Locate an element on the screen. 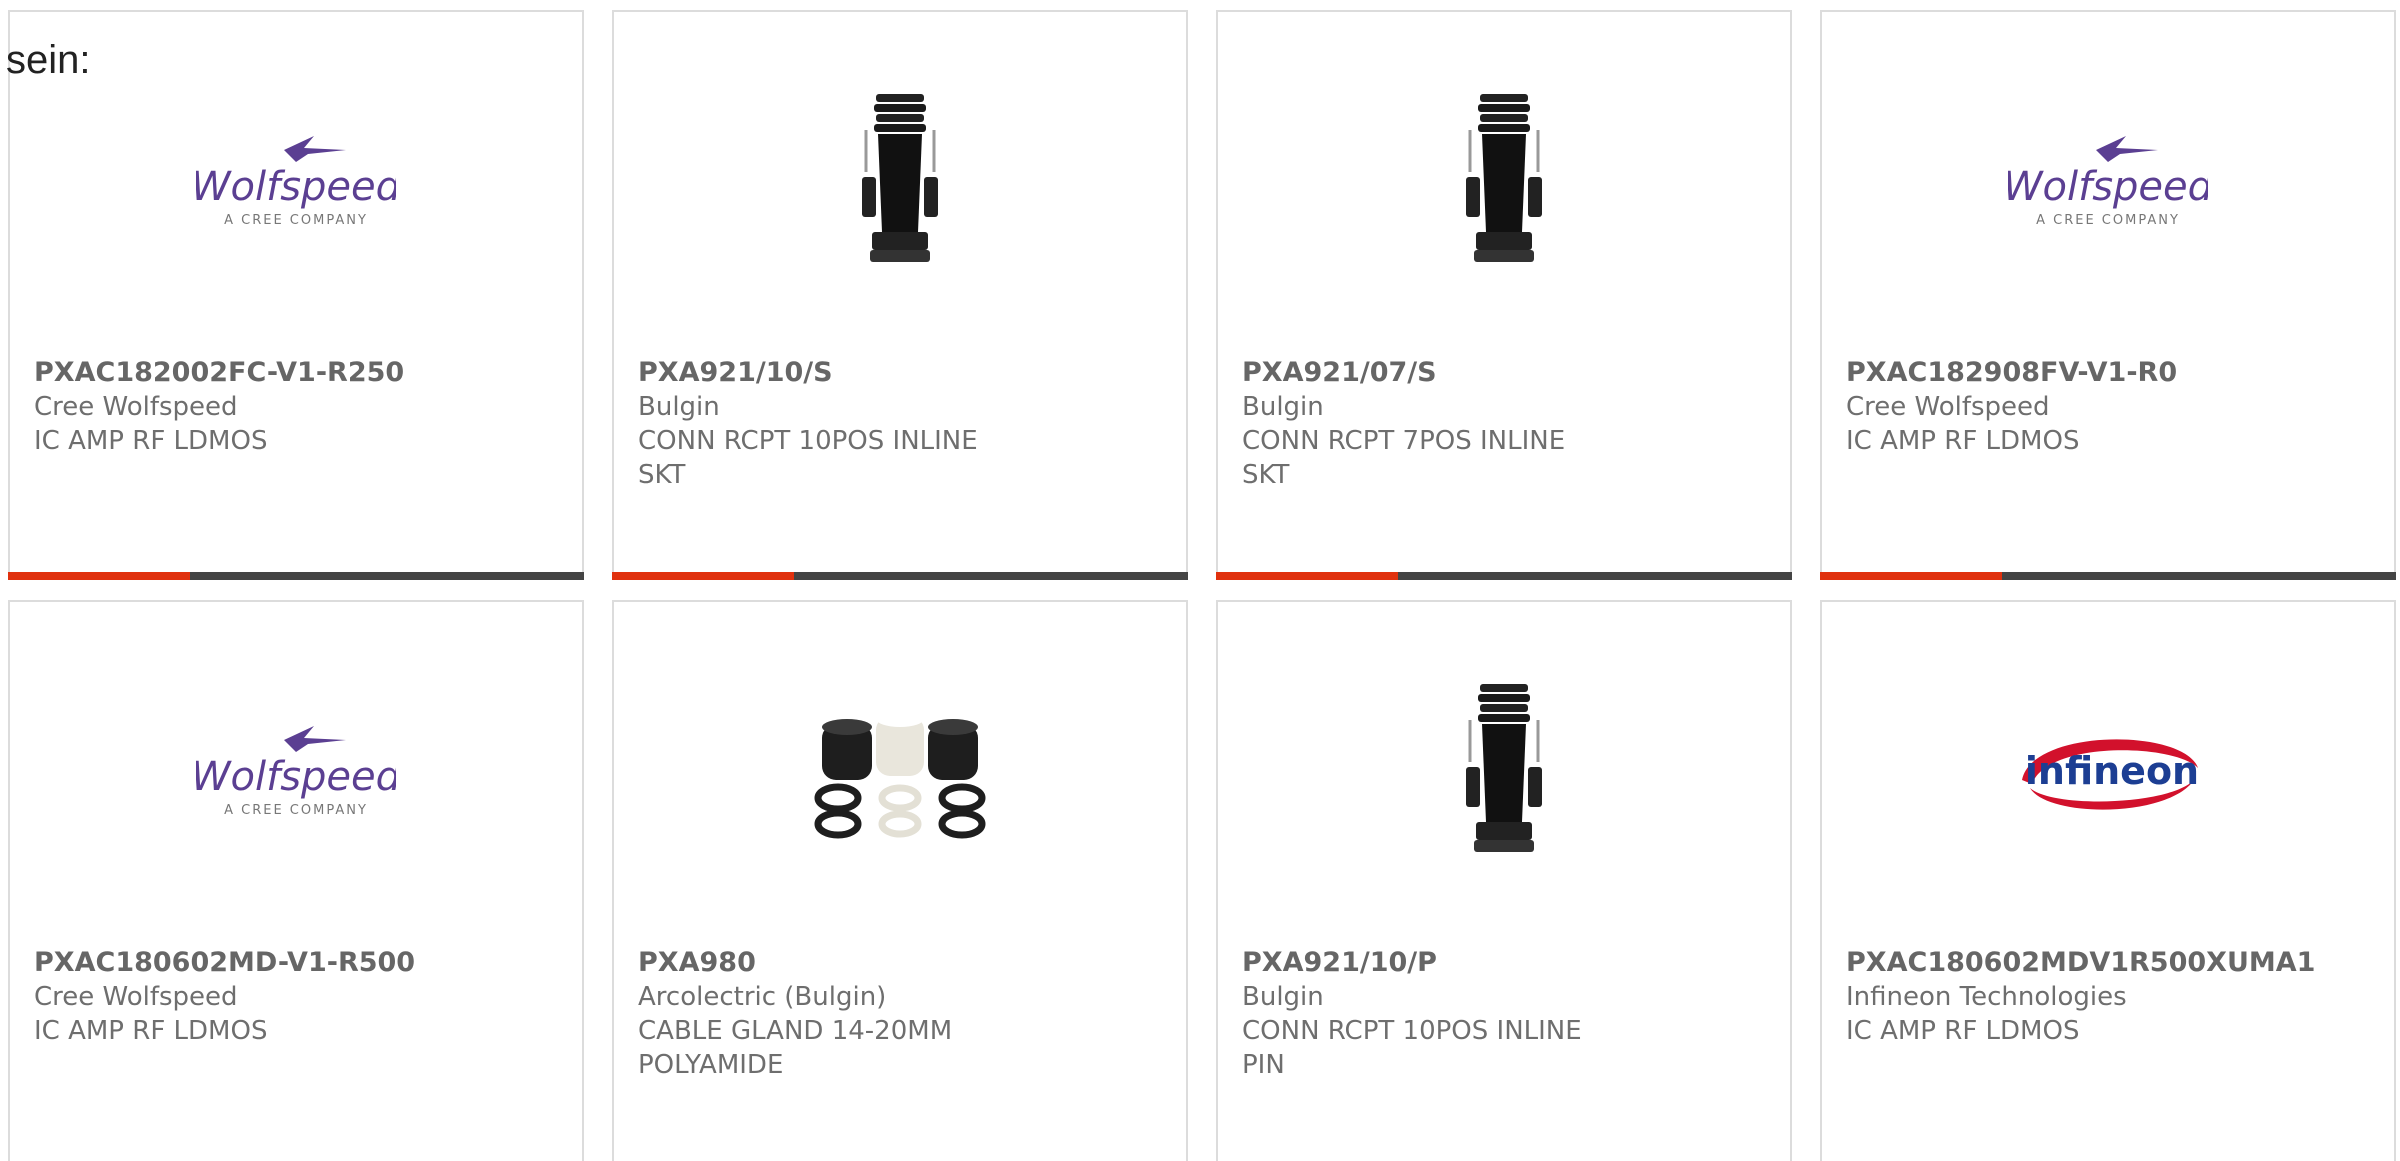  lead-text: sein: is located at coordinates (48, 60).